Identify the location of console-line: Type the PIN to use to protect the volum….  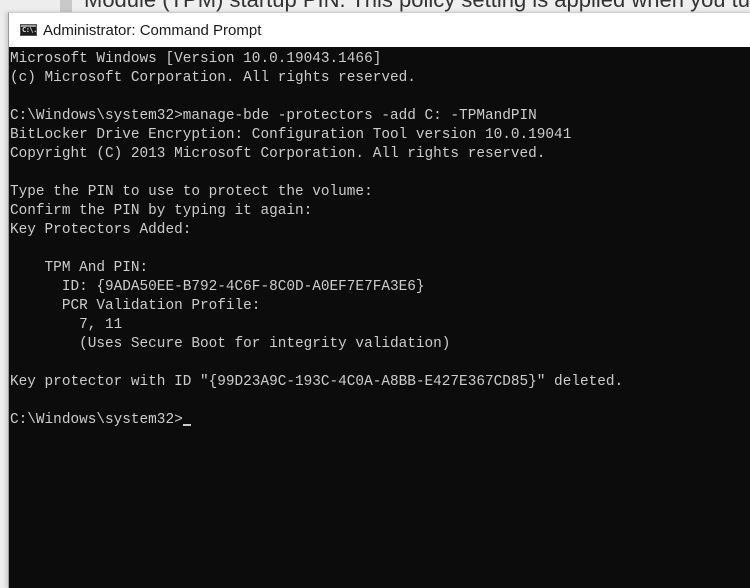
(191, 192).